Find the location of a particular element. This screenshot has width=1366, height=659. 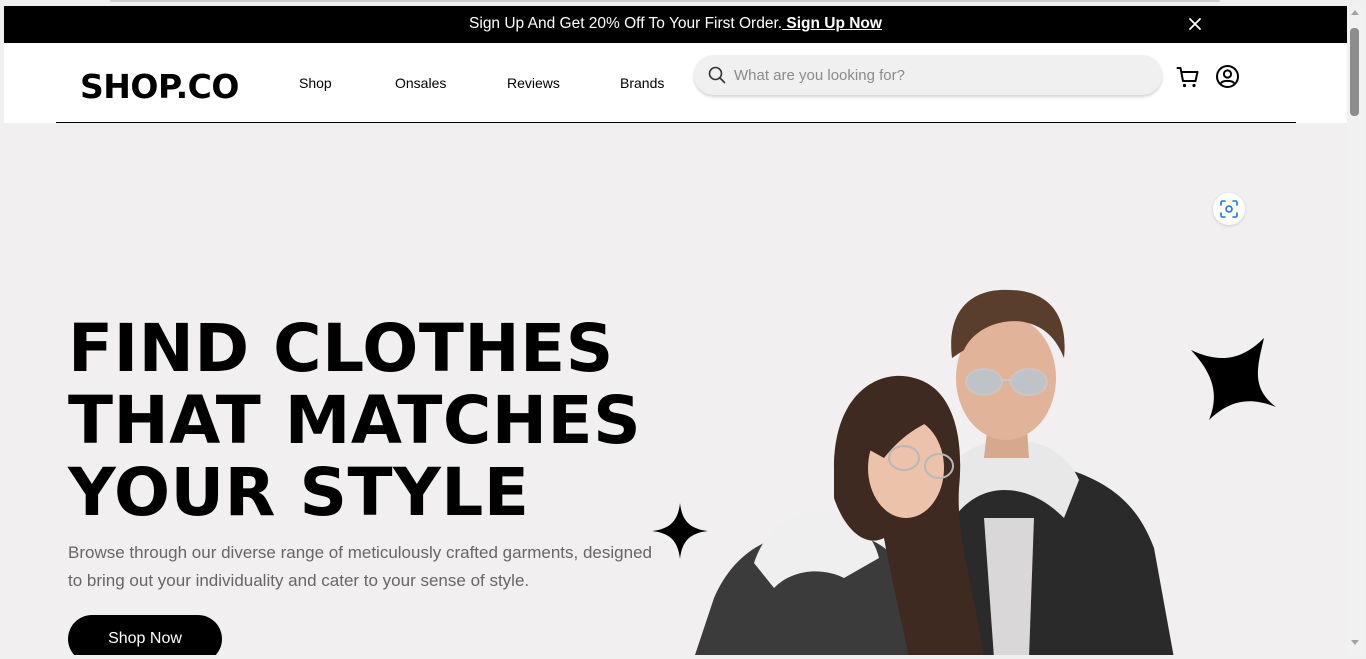

nav-item-shop: Shop is located at coordinates (315, 83).